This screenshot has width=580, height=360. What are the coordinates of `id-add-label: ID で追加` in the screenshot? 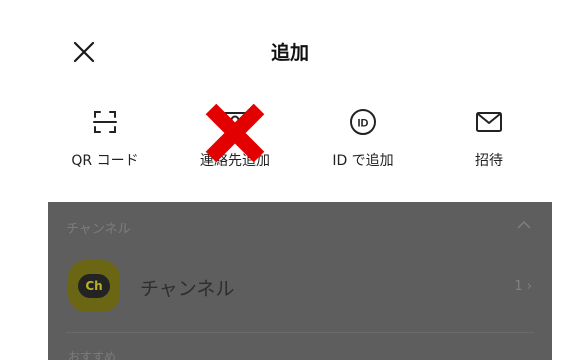 It's located at (363, 161).